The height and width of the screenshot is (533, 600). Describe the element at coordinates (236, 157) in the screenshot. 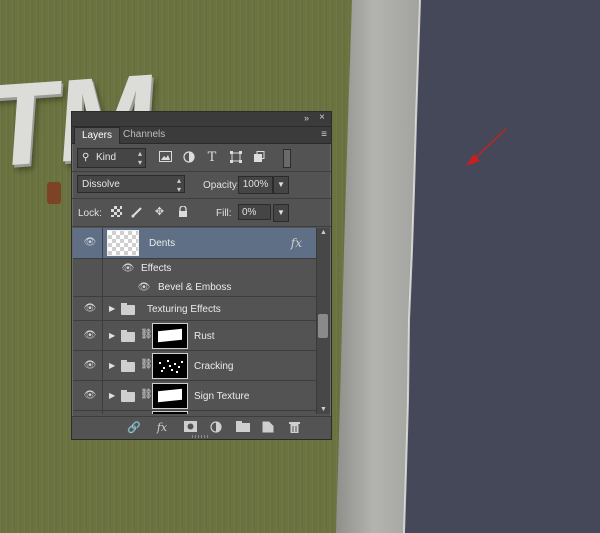

I see `shape-filter-icon` at that location.